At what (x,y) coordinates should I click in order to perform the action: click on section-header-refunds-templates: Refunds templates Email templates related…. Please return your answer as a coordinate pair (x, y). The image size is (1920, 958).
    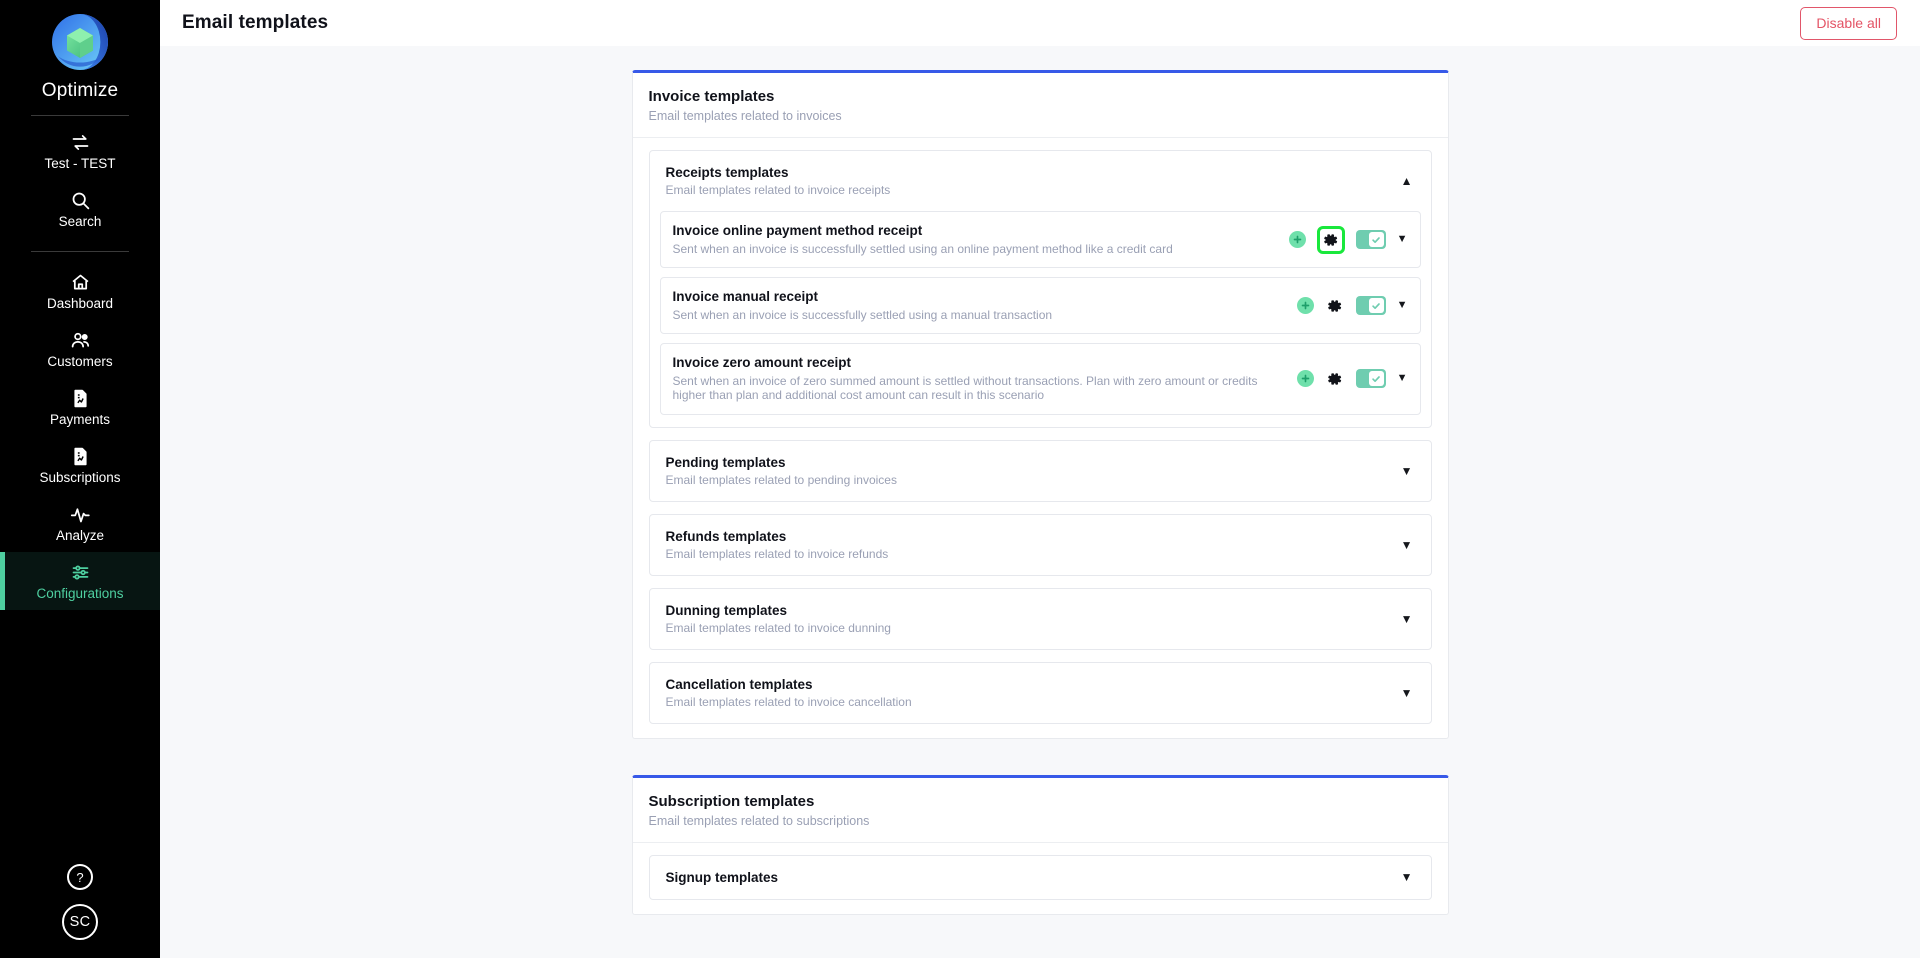
    Looking at the image, I should click on (1040, 545).